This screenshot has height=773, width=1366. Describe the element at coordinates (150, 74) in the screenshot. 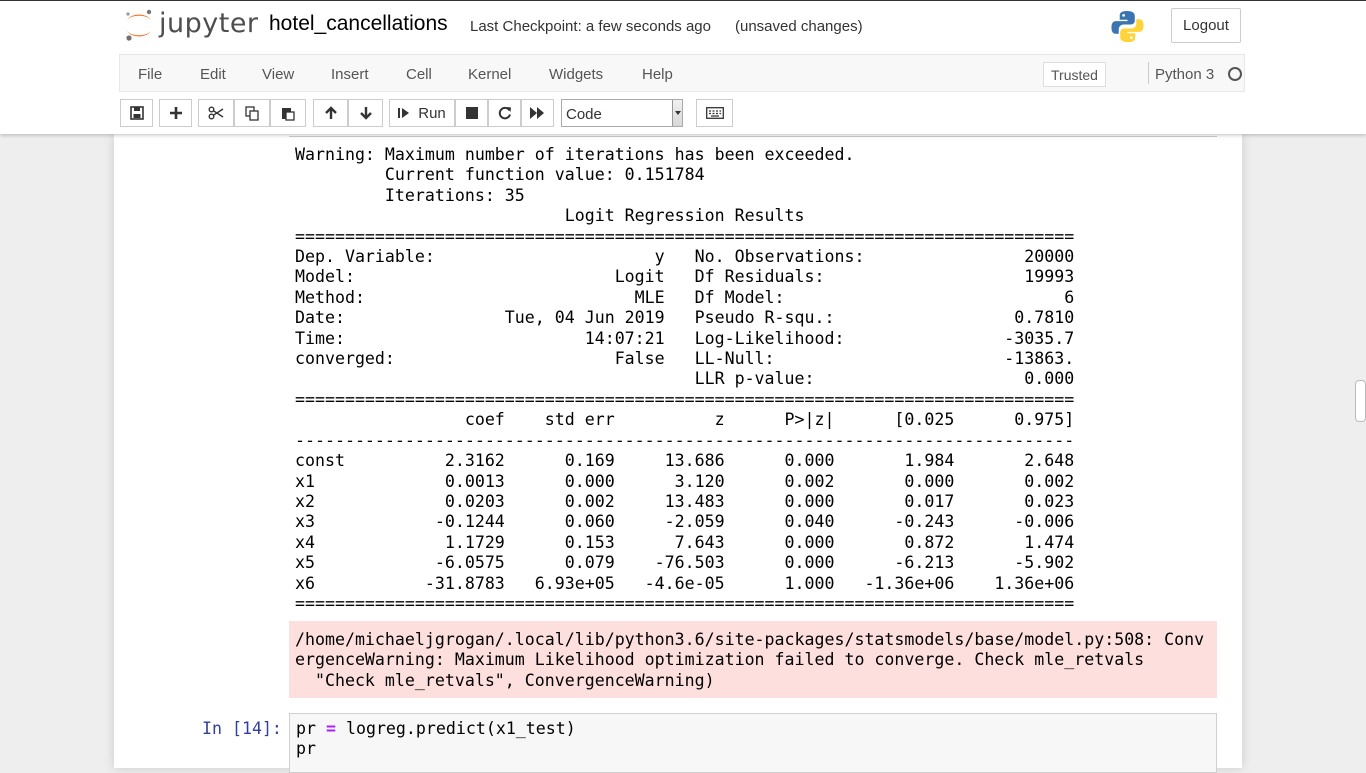

I see `menu-file: File` at that location.